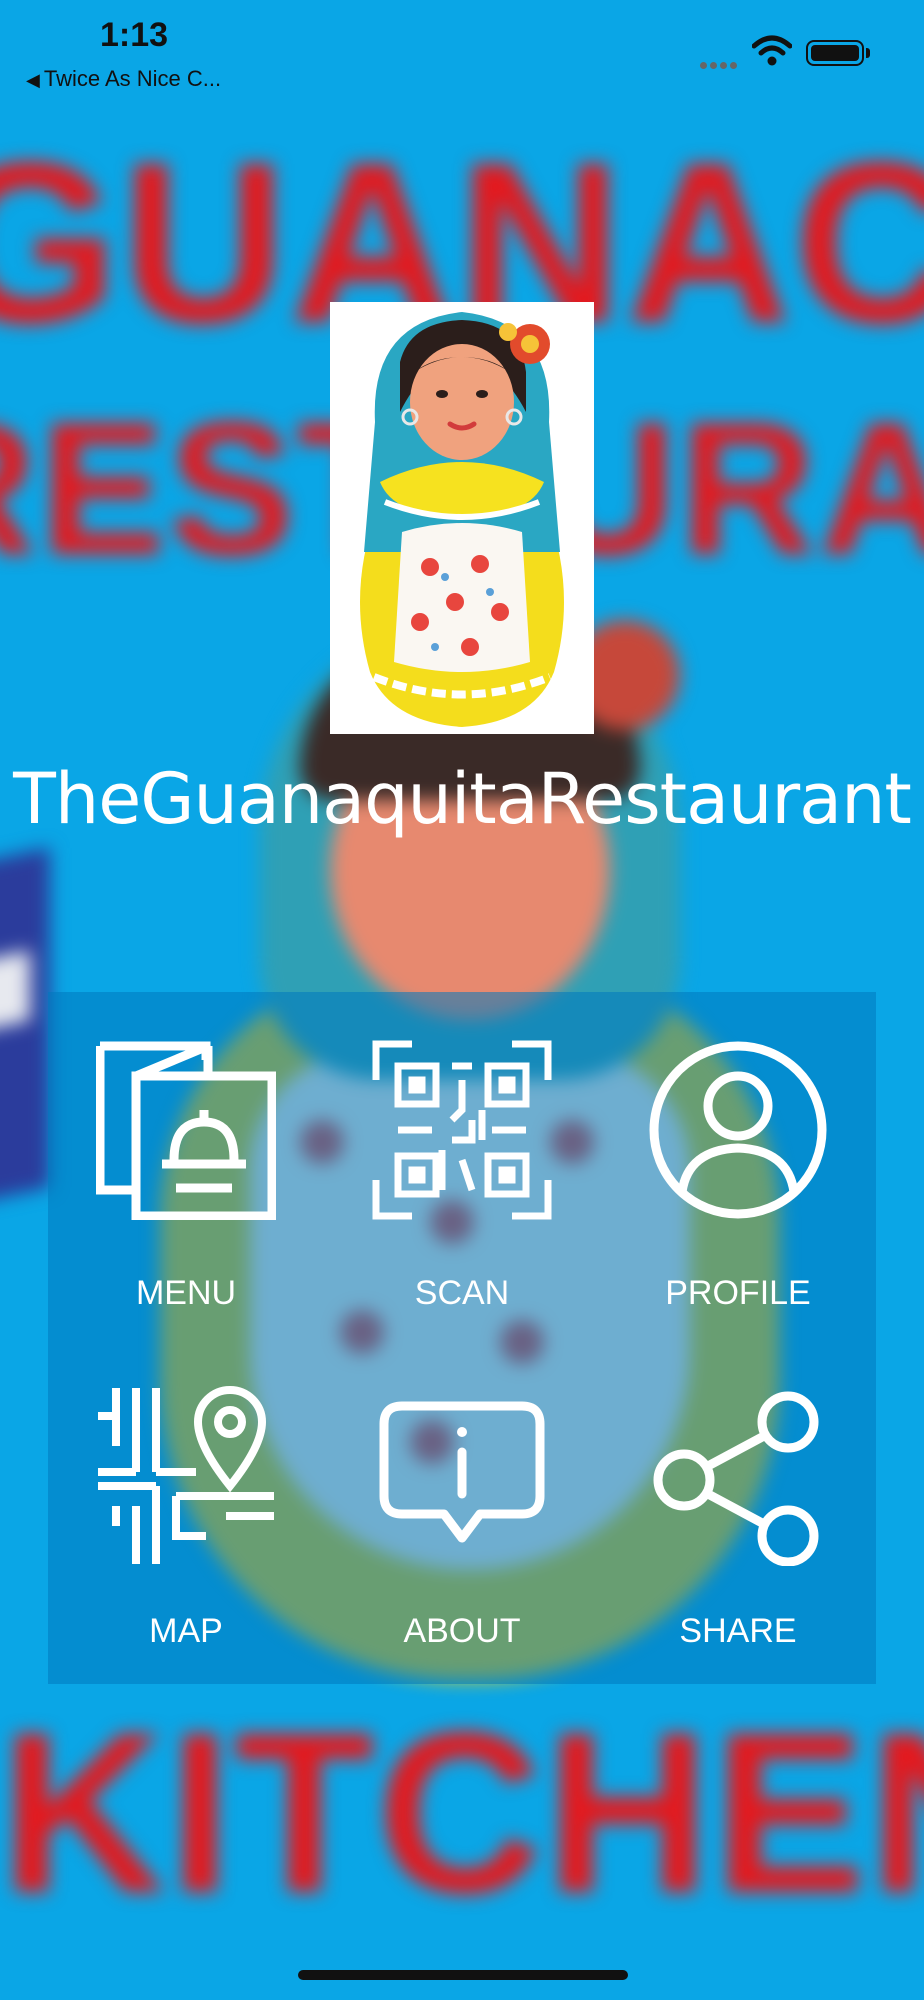 This screenshot has height=2000, width=924. What do you see at coordinates (463, 1975) in the screenshot?
I see `home-indicator` at bounding box center [463, 1975].